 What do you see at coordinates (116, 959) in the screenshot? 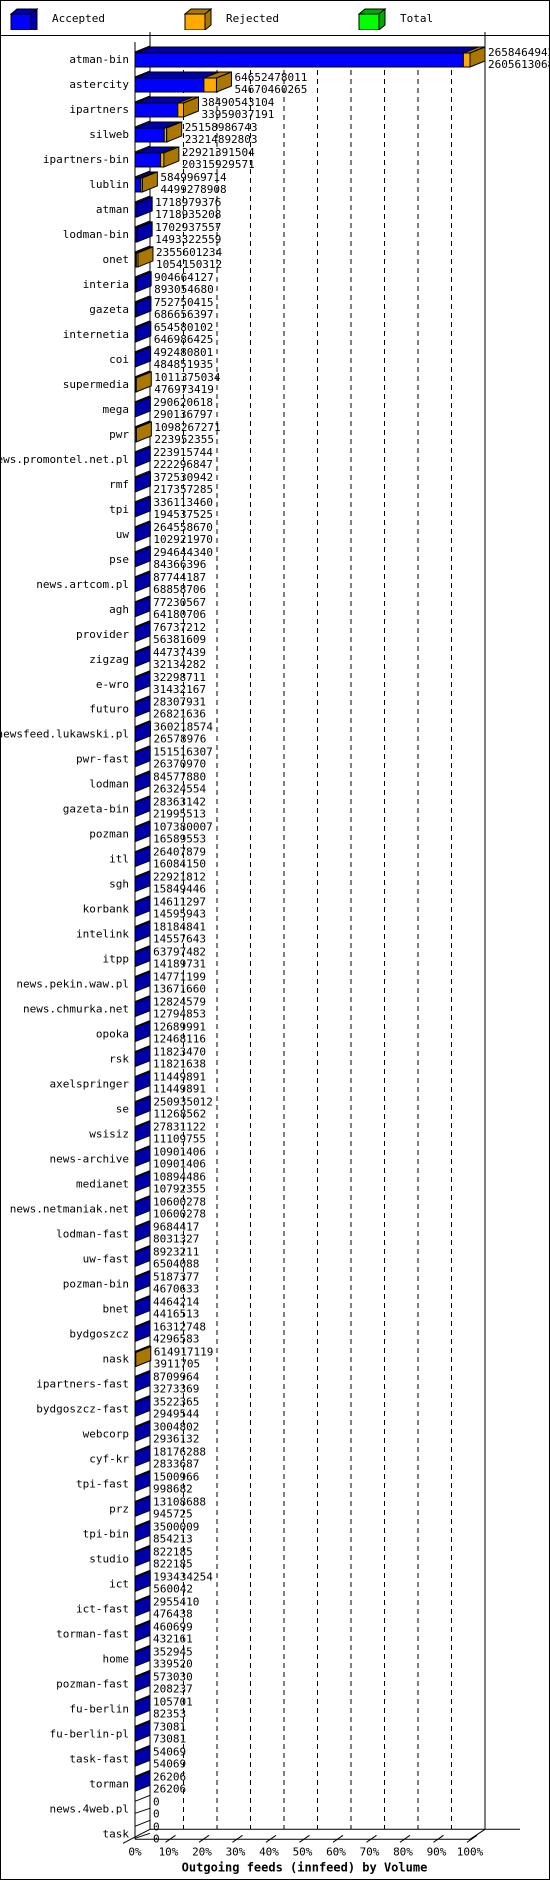
I see `category-label: itpp` at bounding box center [116, 959].